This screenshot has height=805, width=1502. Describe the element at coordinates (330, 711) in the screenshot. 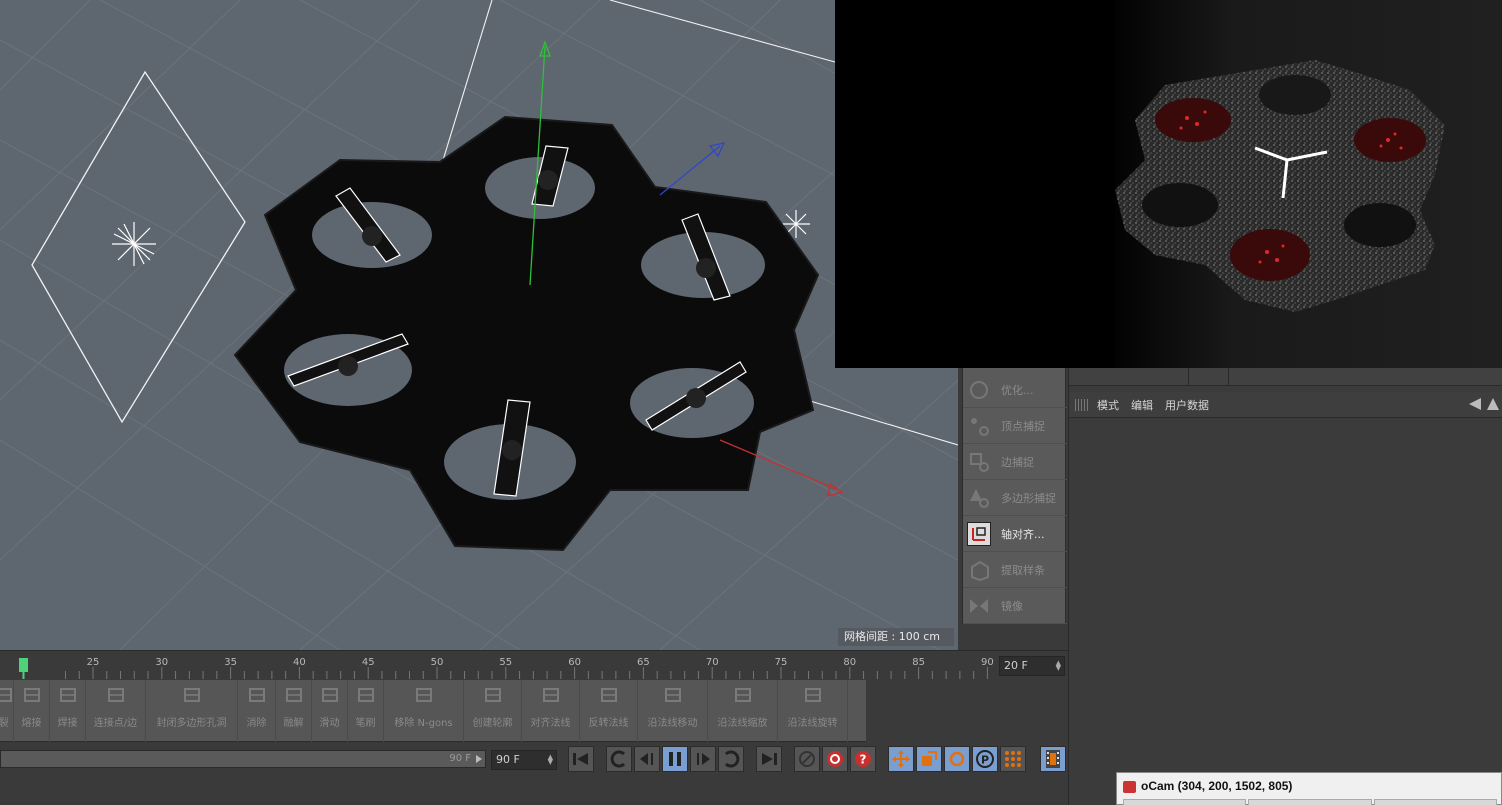

I see `mesh-tool-slide: 滑动` at that location.